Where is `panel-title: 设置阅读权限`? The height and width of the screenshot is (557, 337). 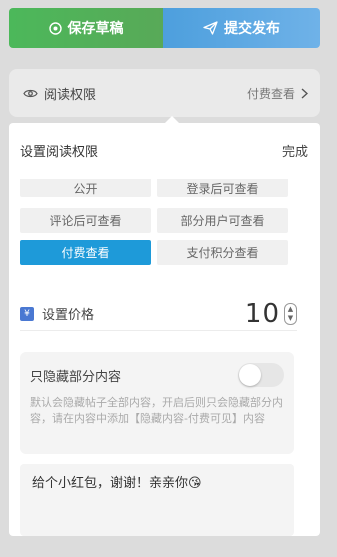
panel-title: 设置阅读权限 is located at coordinates (59, 152).